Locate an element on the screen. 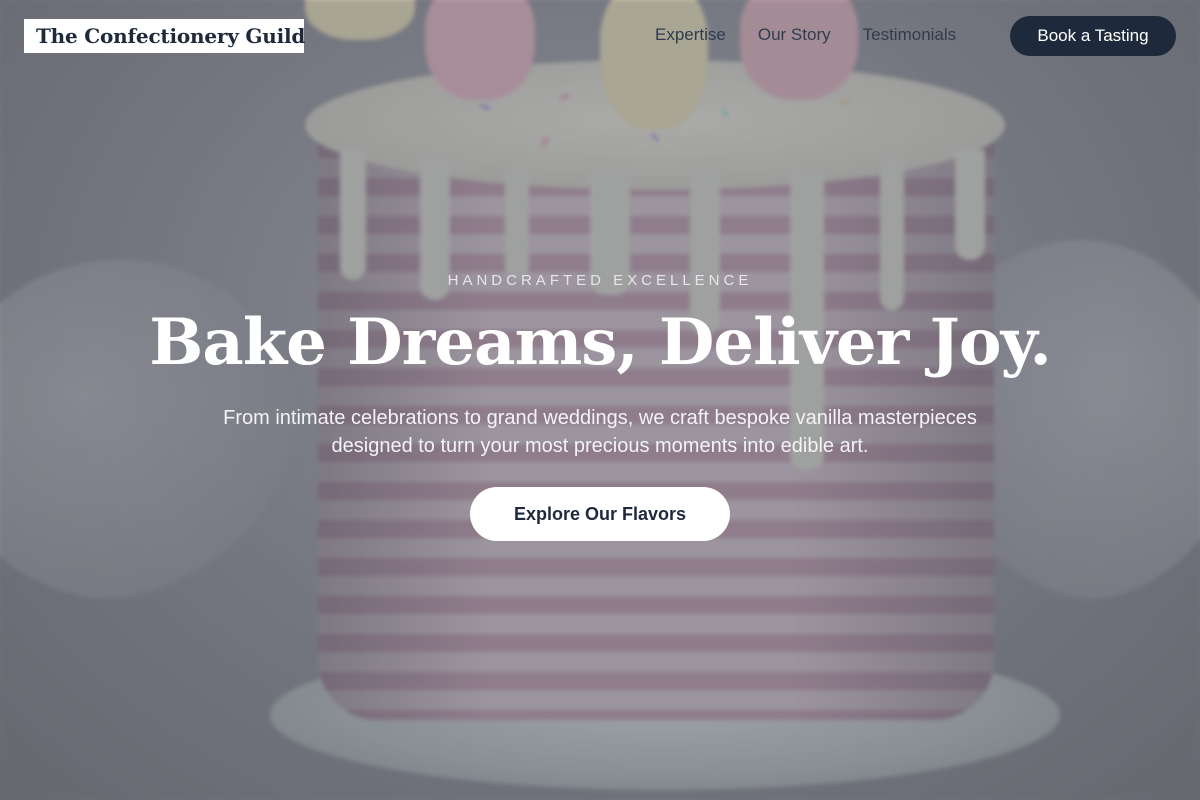 The height and width of the screenshot is (800, 1200). nav-link-our-story: Our Story is located at coordinates (794, 35).